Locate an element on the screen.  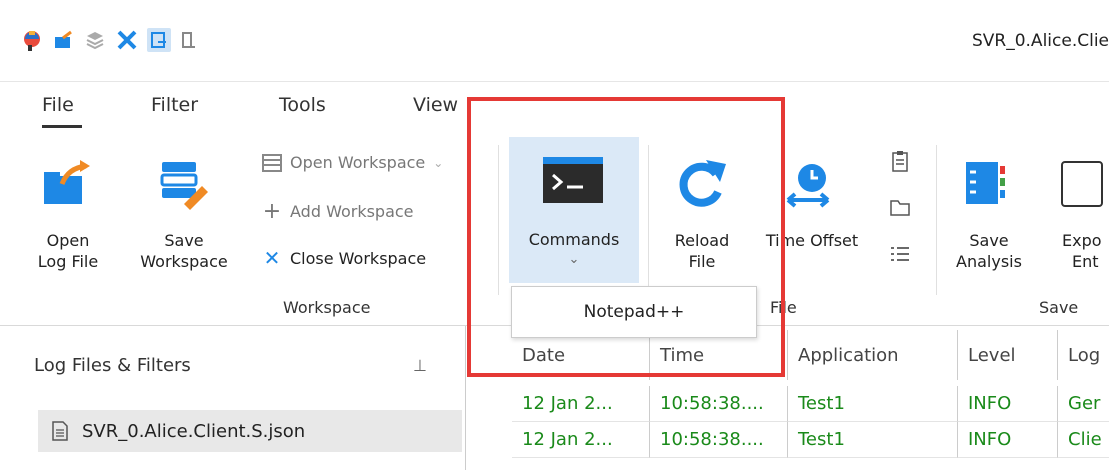
reload-icon is located at coordinates (702, 183).